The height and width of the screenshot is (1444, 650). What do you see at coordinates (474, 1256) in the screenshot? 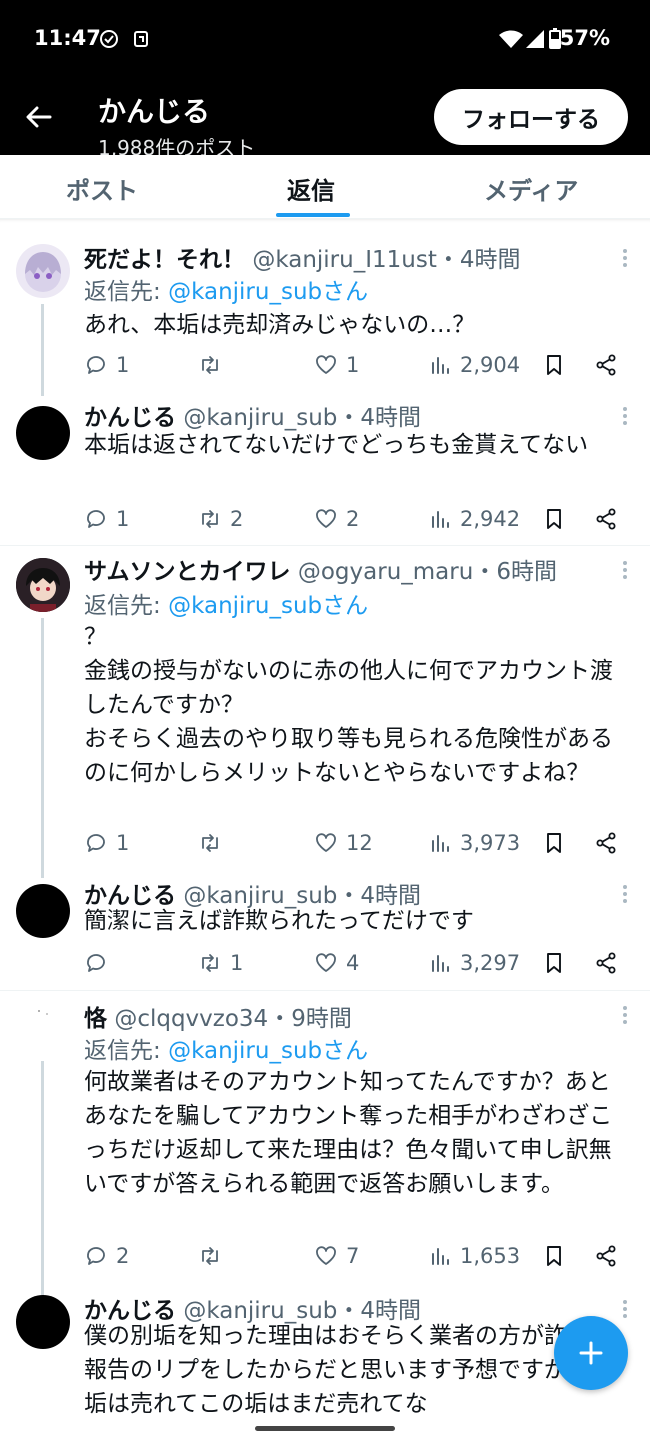
I see `views-button: 1,653` at bounding box center [474, 1256].